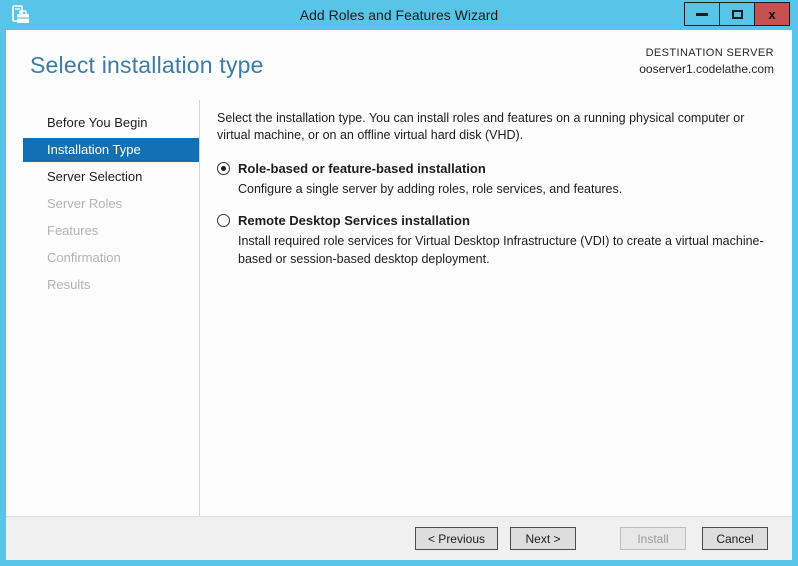 This screenshot has height=566, width=798. I want to click on option-role-based-radio-row: Role-based or feature-based installation, so click(497, 168).